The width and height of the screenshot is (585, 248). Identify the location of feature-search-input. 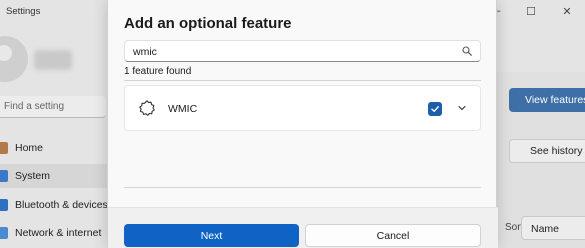
(293, 51).